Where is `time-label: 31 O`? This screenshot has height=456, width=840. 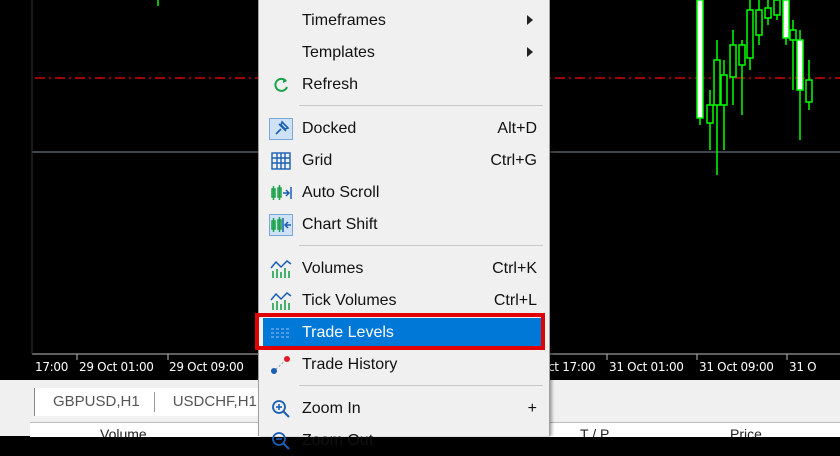 time-label: 31 O is located at coordinates (803, 367).